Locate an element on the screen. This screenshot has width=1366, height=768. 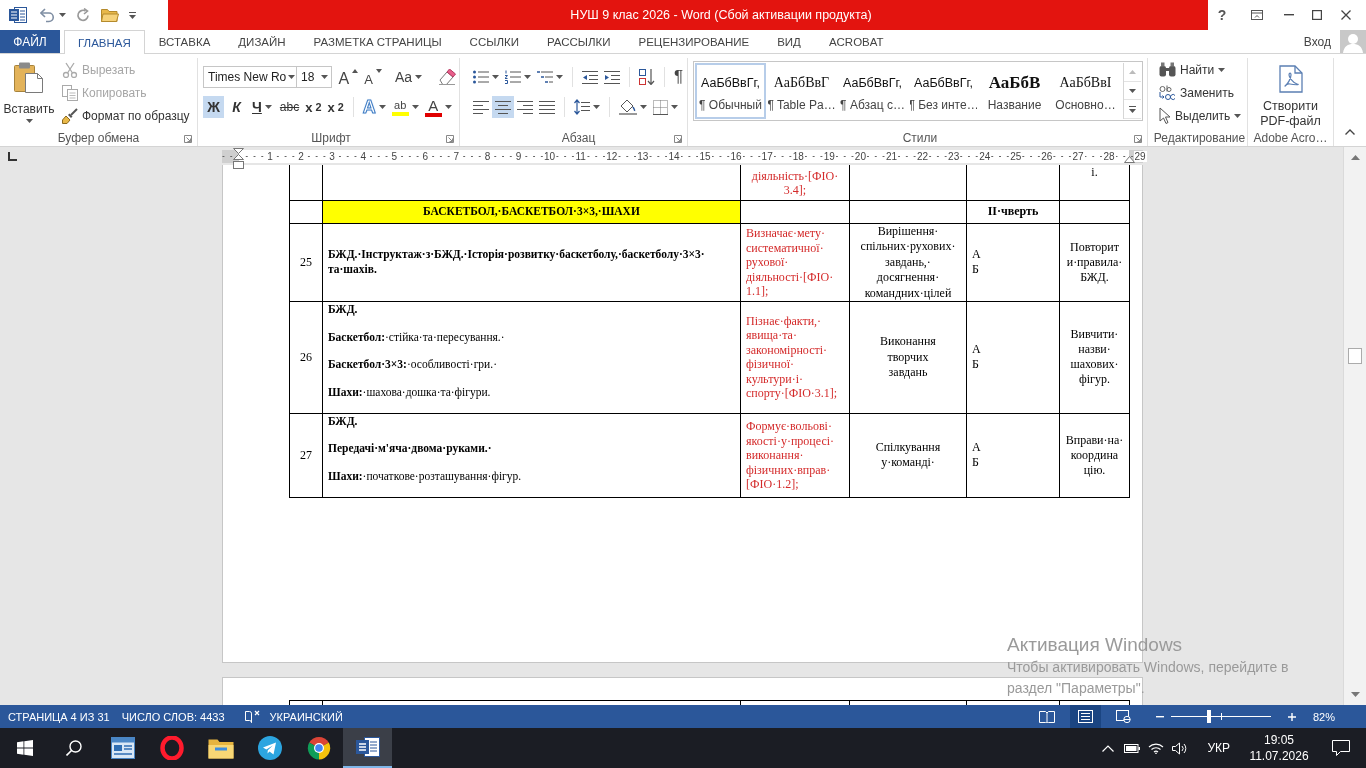
pdf-document-icon is located at coordinates (1290, 79).